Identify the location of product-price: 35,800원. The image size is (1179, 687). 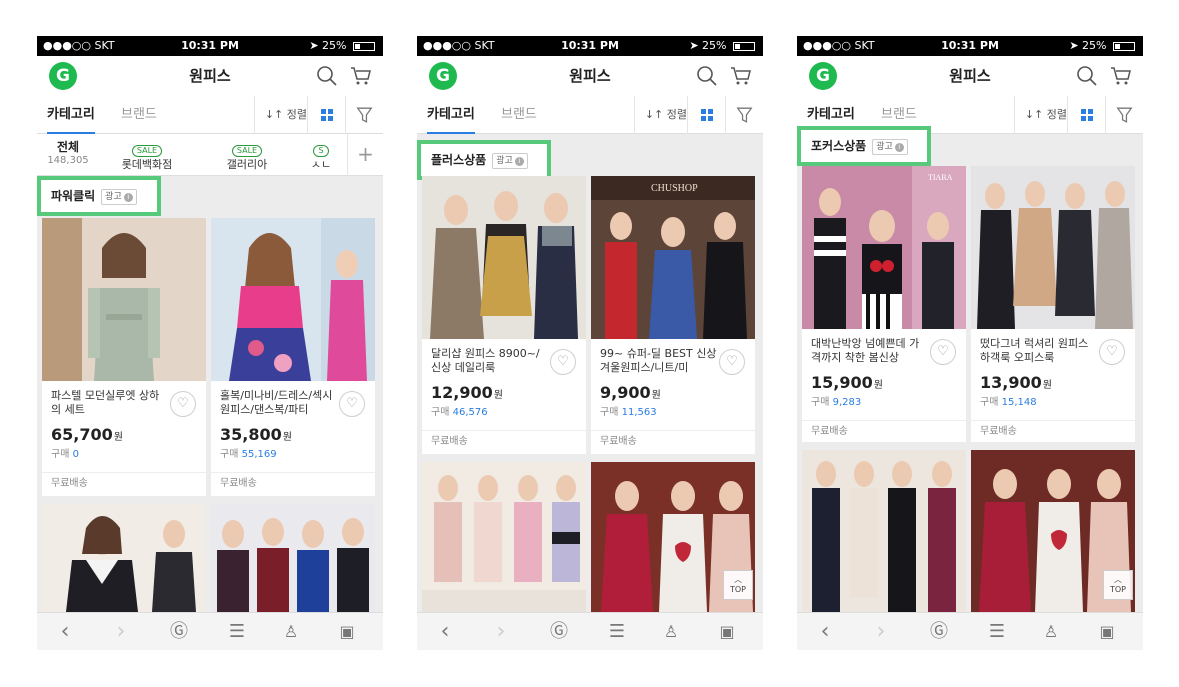
(256, 434).